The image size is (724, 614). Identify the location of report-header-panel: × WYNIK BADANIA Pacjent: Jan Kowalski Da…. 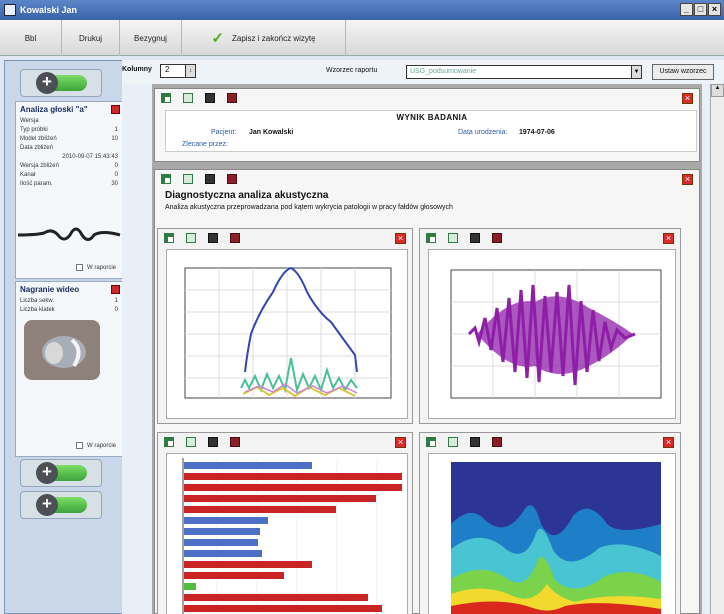
(427, 125).